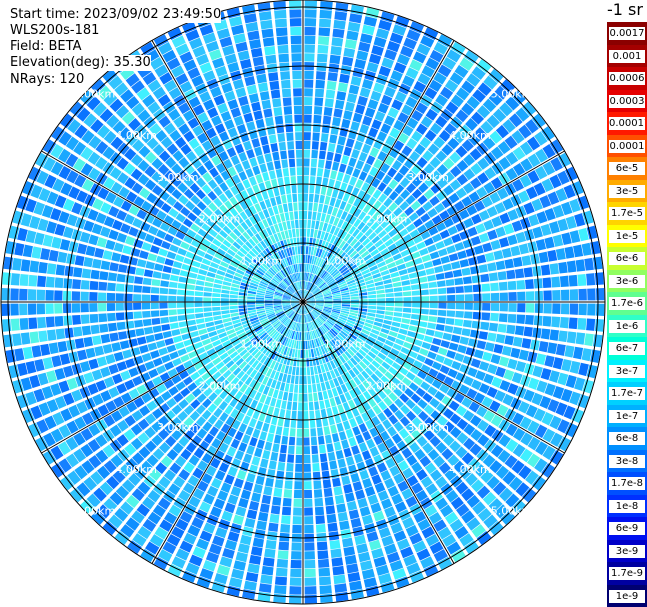 The width and height of the screenshot is (647, 607). Describe the element at coordinates (627, 595) in the screenshot. I see `colorbar-swatch: 1e-9` at that location.